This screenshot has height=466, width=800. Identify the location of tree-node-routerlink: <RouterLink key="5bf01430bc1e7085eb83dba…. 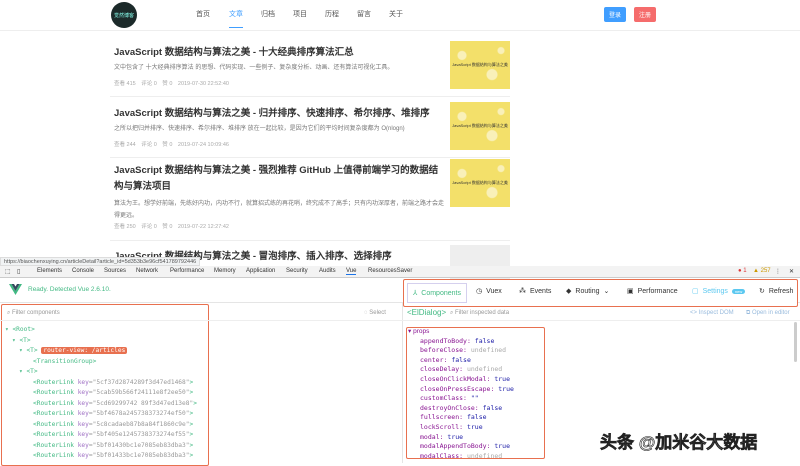
(101, 446).